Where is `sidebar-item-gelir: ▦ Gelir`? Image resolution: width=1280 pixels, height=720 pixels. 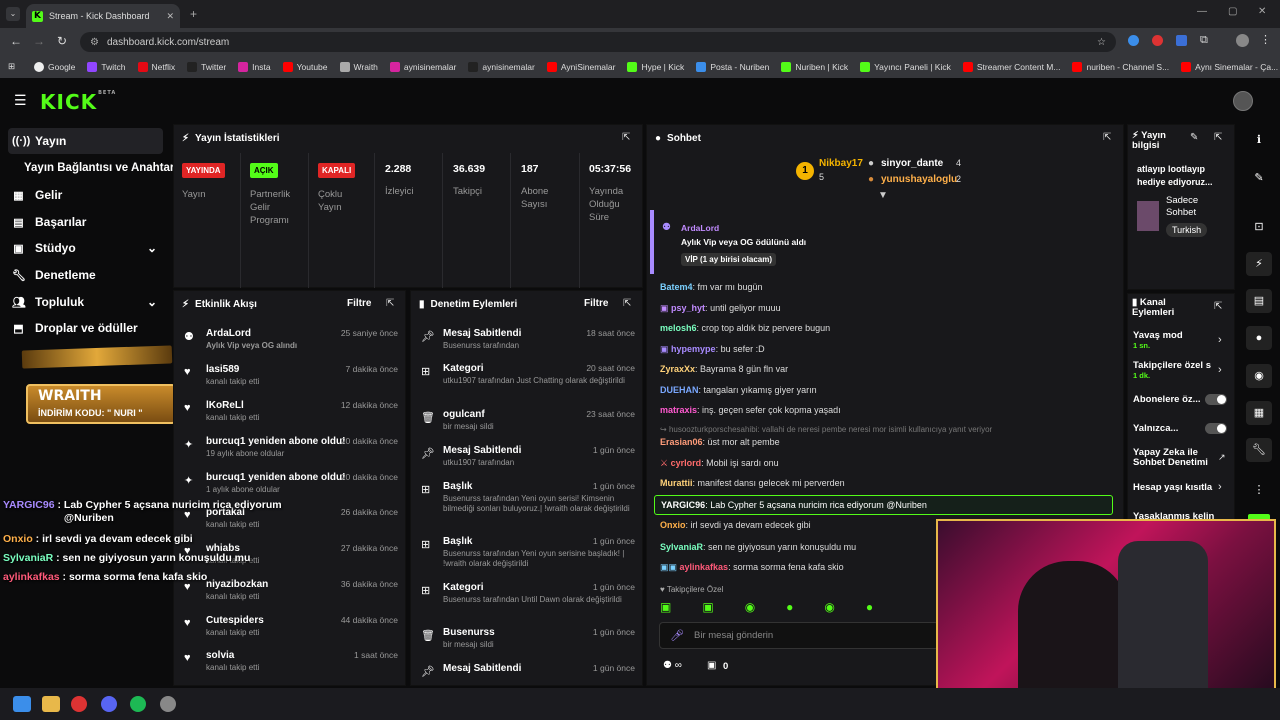
sidebar-item-gelir: ▦ Gelir is located at coordinates (85, 195).